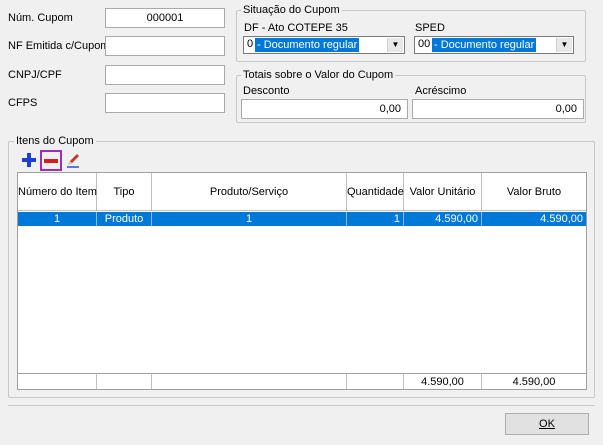  Describe the element at coordinates (375, 219) in the screenshot. I see `cell-quantidade: 1` at that location.